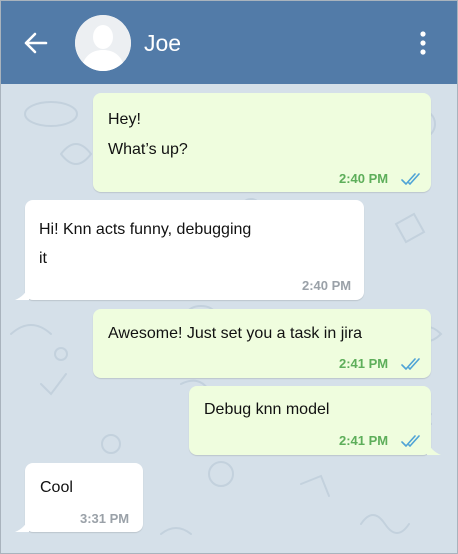  What do you see at coordinates (267, 409) in the screenshot?
I see `message-text: Debug knn model` at bounding box center [267, 409].